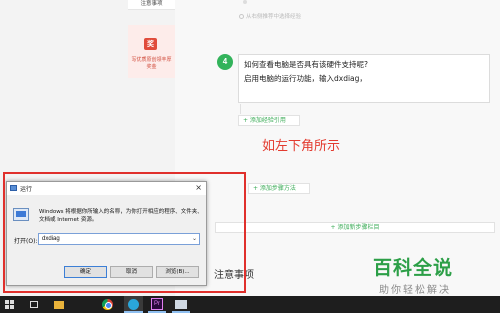  What do you see at coordinates (59, 305) in the screenshot?
I see `file-explorer-icon` at bounding box center [59, 305].